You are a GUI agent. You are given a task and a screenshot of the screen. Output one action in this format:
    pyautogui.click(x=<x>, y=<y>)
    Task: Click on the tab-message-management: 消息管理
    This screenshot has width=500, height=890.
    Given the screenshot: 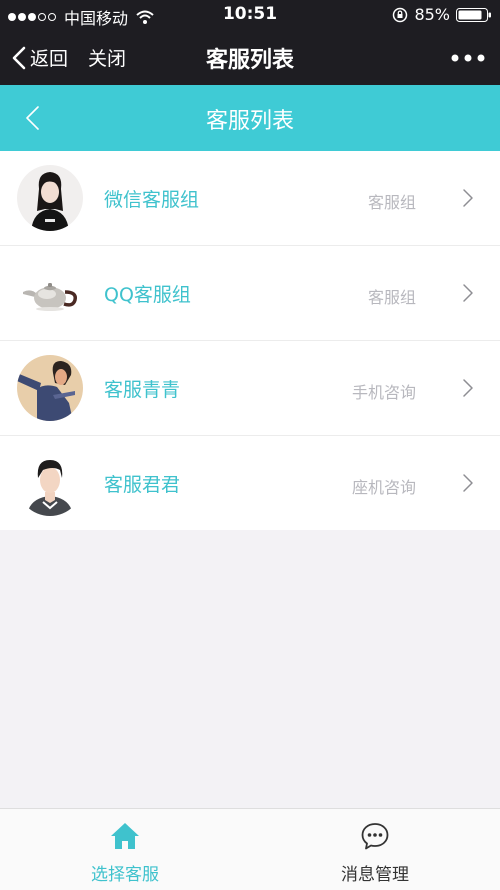 What is the action you would take?
    pyautogui.click(x=375, y=849)
    